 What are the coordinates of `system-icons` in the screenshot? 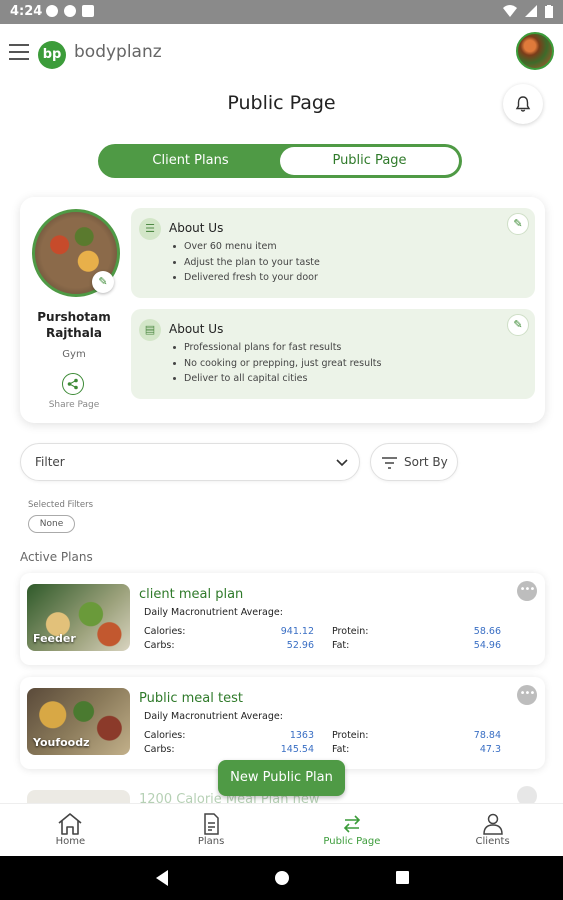 It's located at (528, 11).